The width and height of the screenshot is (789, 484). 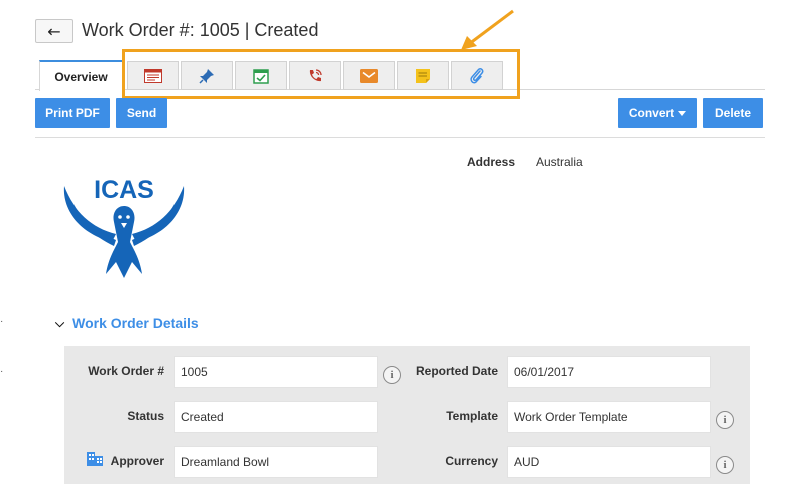 What do you see at coordinates (651, 113) in the screenshot?
I see `convert-label: Convert` at bounding box center [651, 113].